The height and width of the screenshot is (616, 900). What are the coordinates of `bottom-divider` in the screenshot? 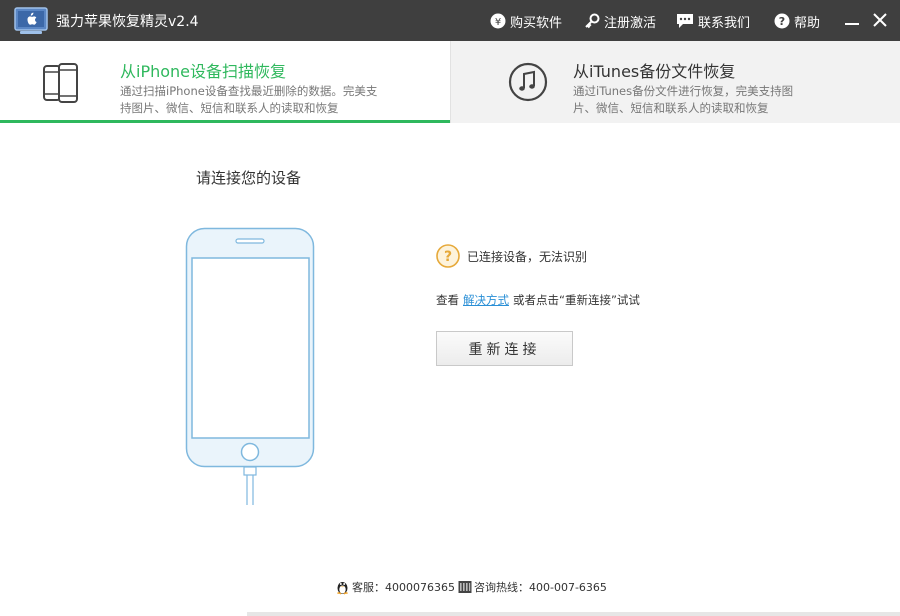 It's located at (573, 614).